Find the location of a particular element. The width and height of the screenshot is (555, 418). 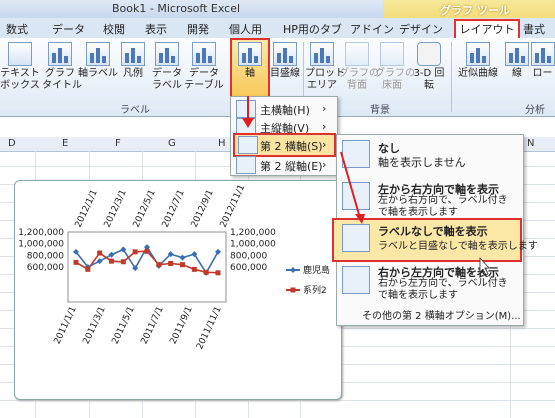

mouse-cursor-icon is located at coordinates (484, 266).